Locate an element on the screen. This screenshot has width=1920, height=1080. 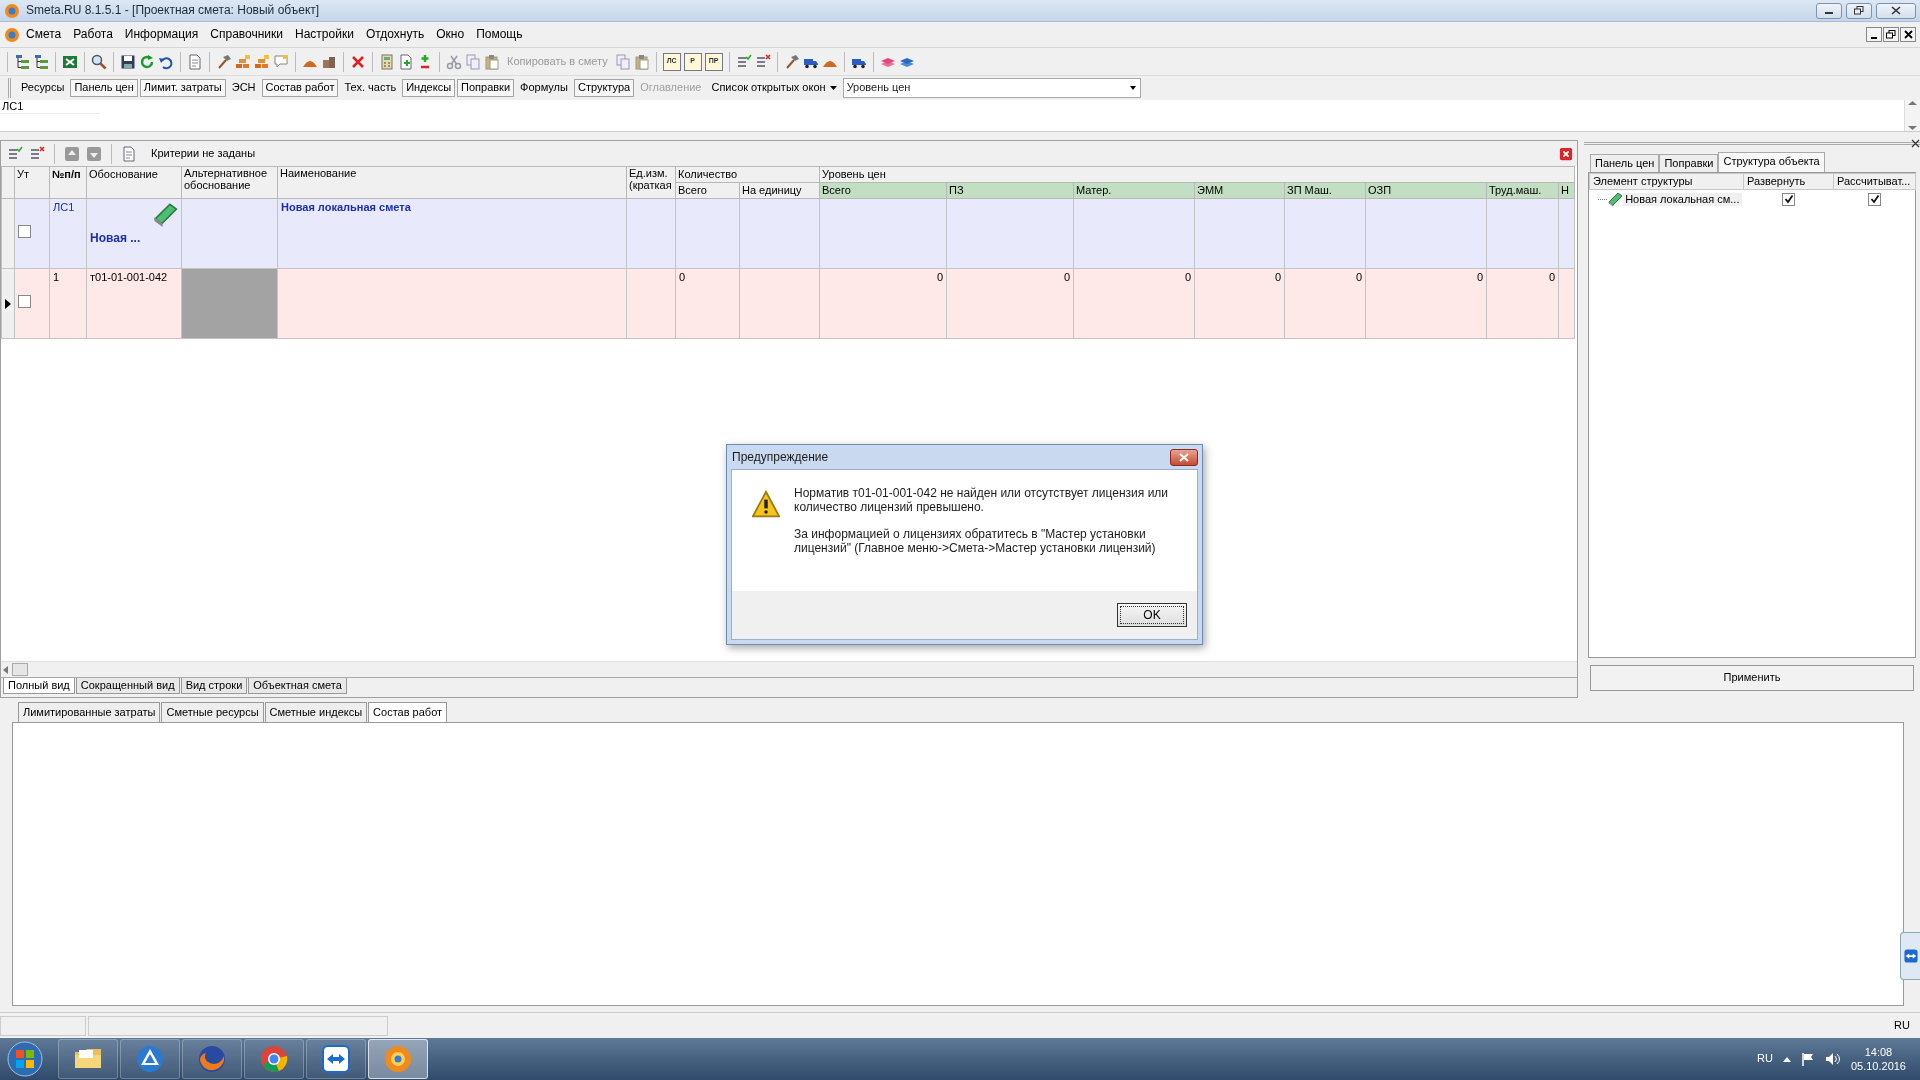
panel-button: Формулы is located at coordinates (544, 88).